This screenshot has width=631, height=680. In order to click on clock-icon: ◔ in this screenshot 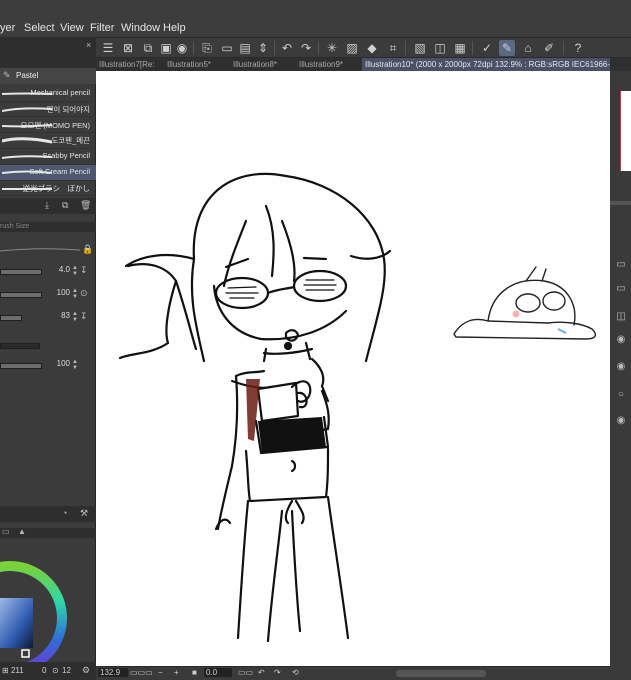, I will do `click(64, 513)`.